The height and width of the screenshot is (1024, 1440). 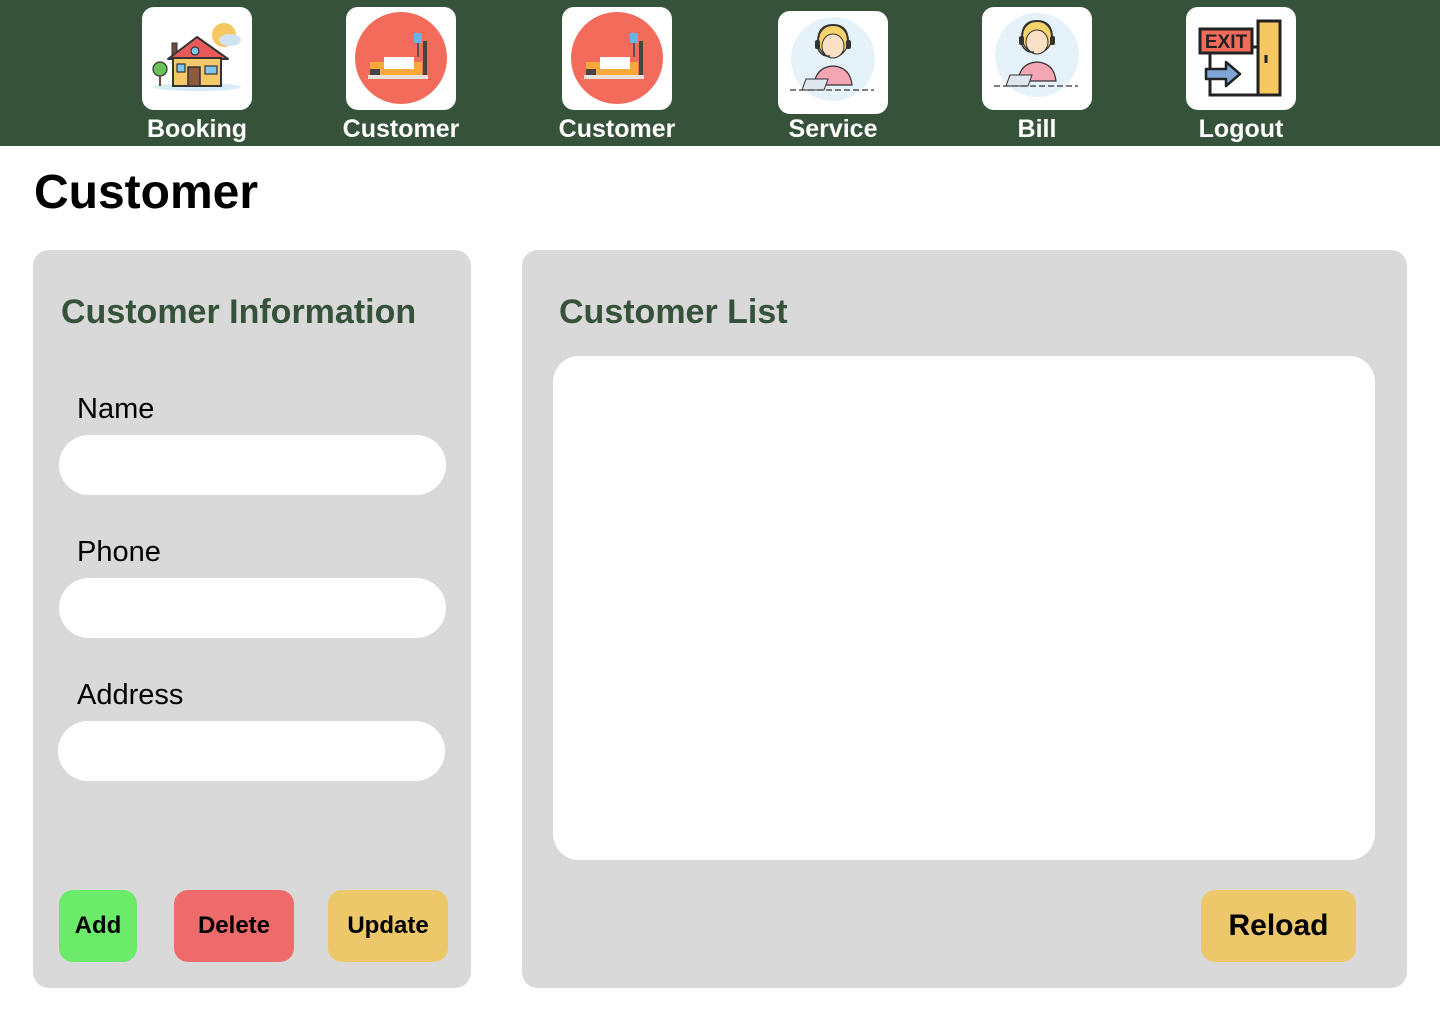 I want to click on nav-item-bill: Bill, so click(x=1037, y=76).